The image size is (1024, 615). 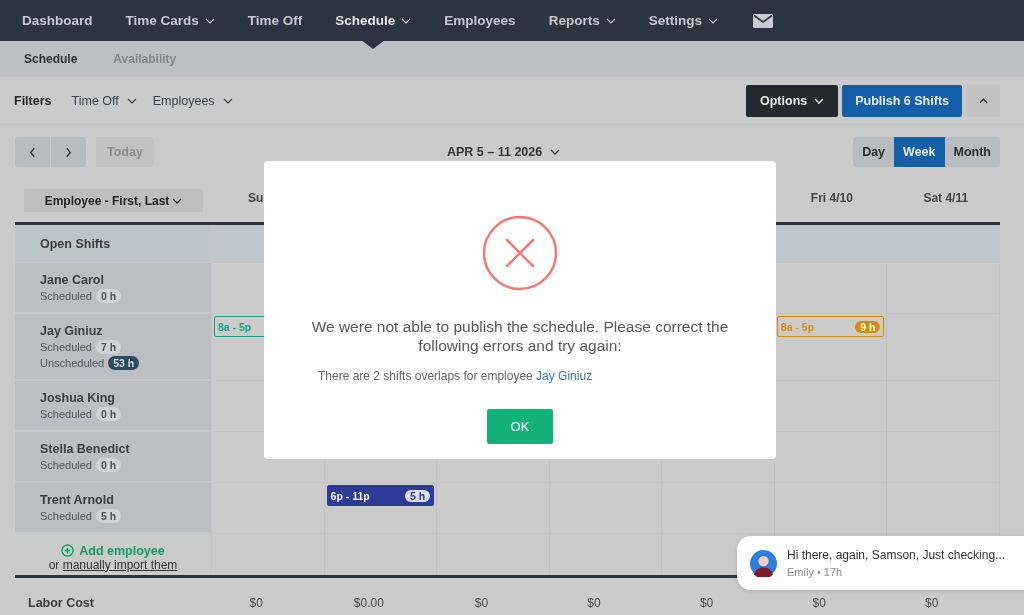 I want to click on nav-tab: Settings, so click(x=683, y=20).